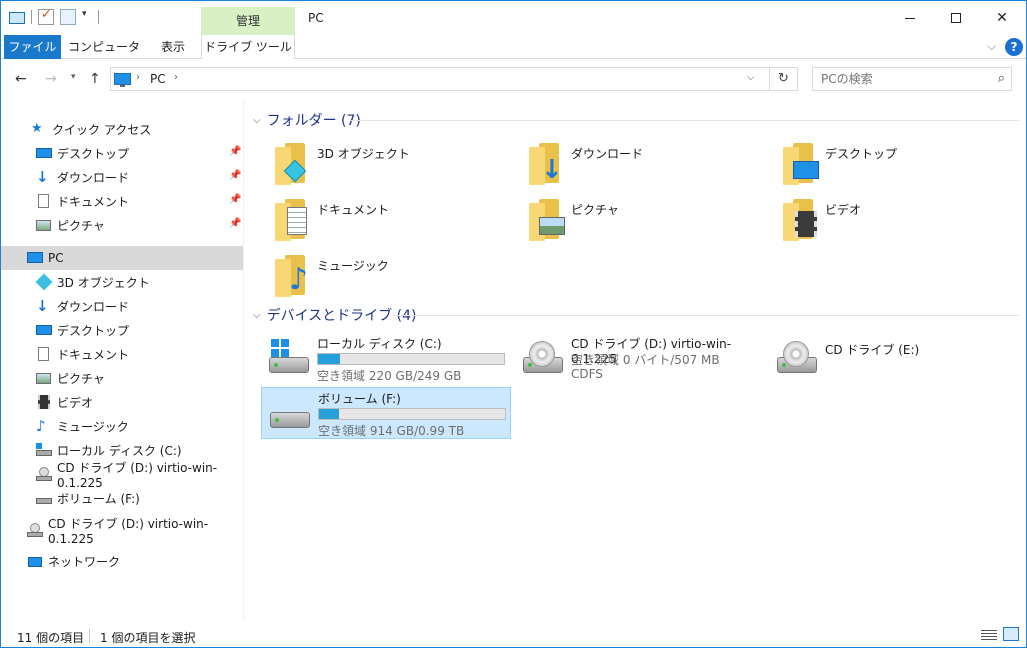 The image size is (1027, 648). What do you see at coordinates (248, 47) in the screenshot?
I see `tab-drive-tools: ドライブ ツール` at bounding box center [248, 47].